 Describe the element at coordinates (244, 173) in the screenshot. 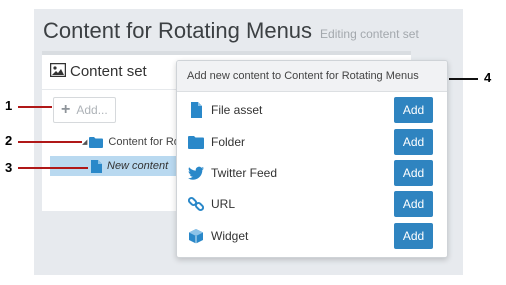

I see `content-type-label: Twitter Feed` at that location.